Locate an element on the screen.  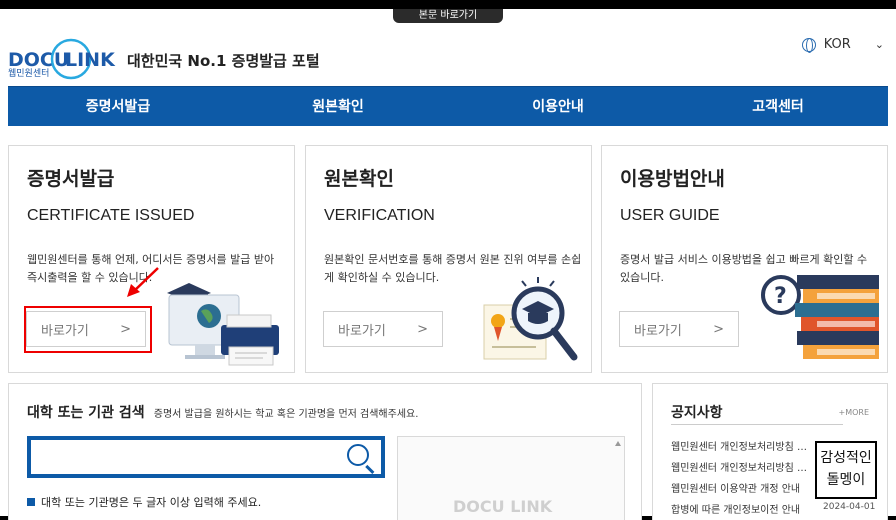
search-icon is located at coordinates (358, 455).